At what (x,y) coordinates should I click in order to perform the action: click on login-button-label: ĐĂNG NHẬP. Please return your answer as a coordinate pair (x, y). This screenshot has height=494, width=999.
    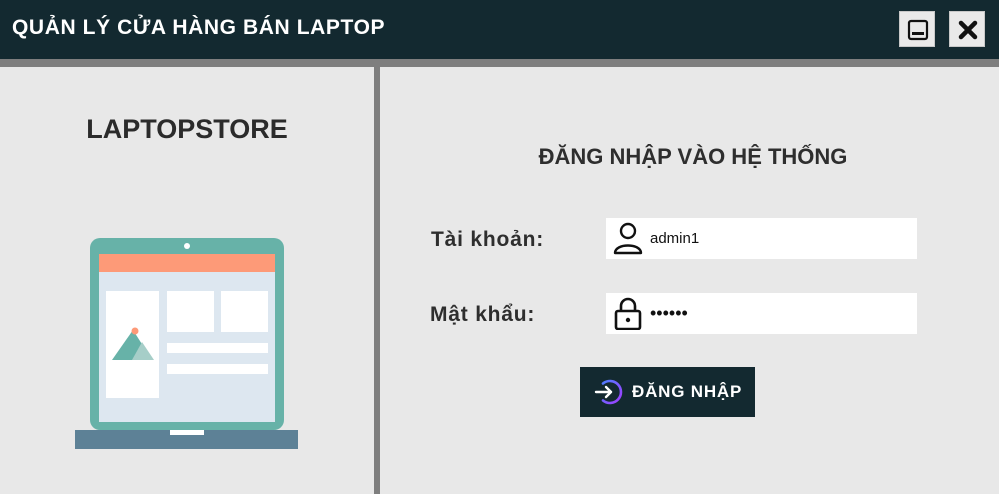
    Looking at the image, I should click on (687, 391).